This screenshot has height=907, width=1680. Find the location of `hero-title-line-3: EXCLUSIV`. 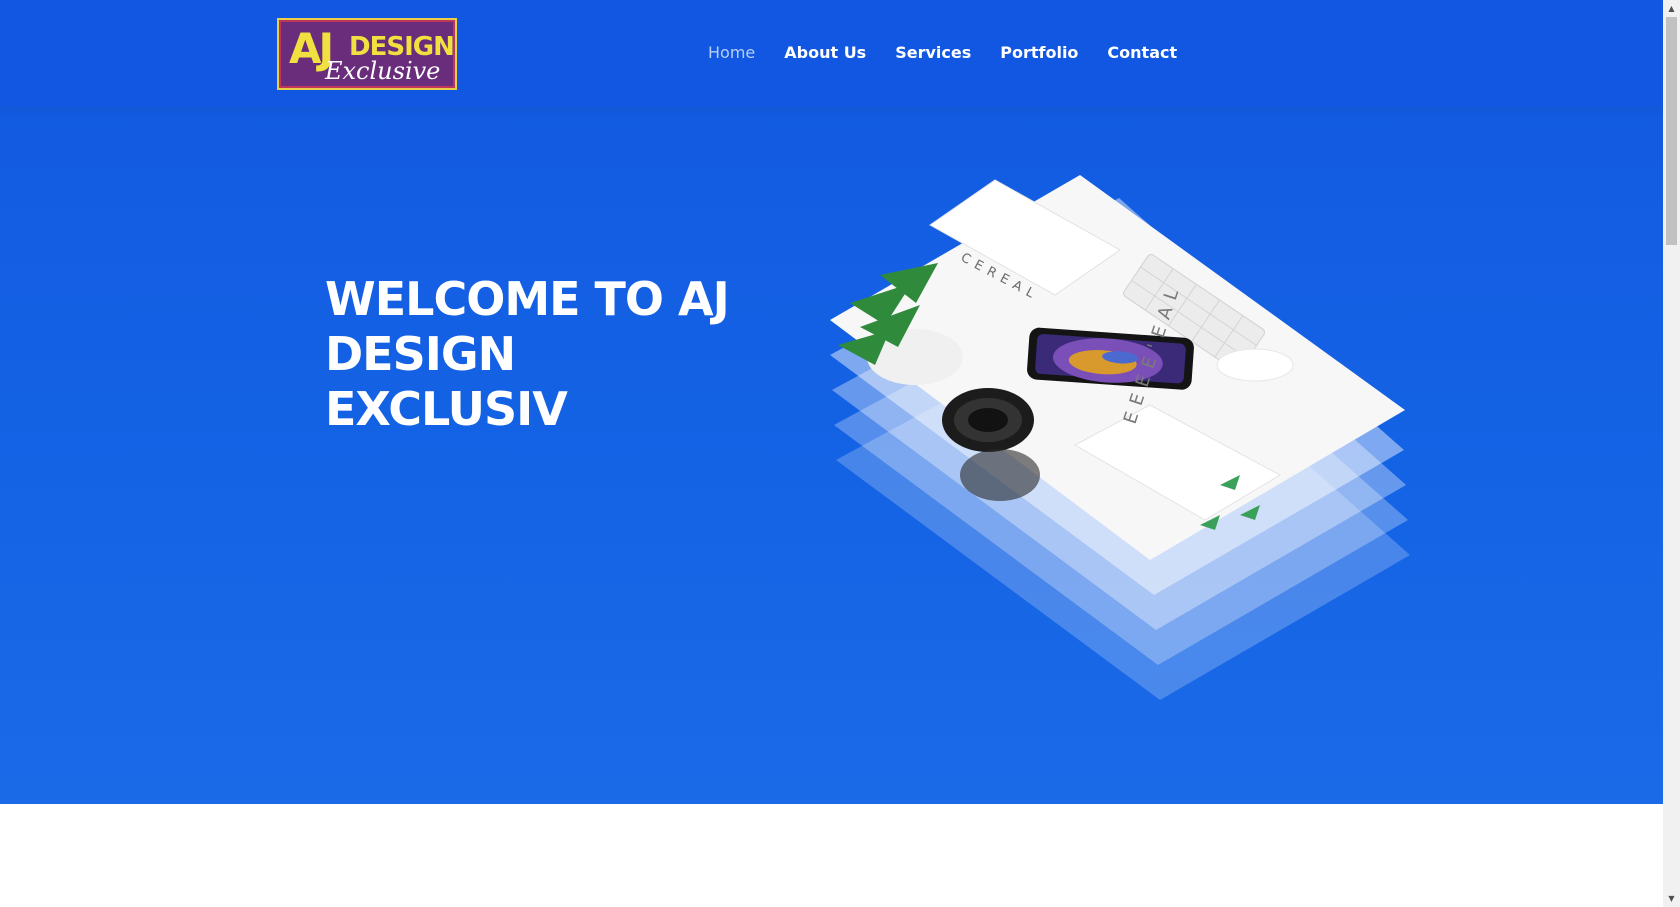

hero-title-line-3: EXCLUSIV is located at coordinates (446, 409).